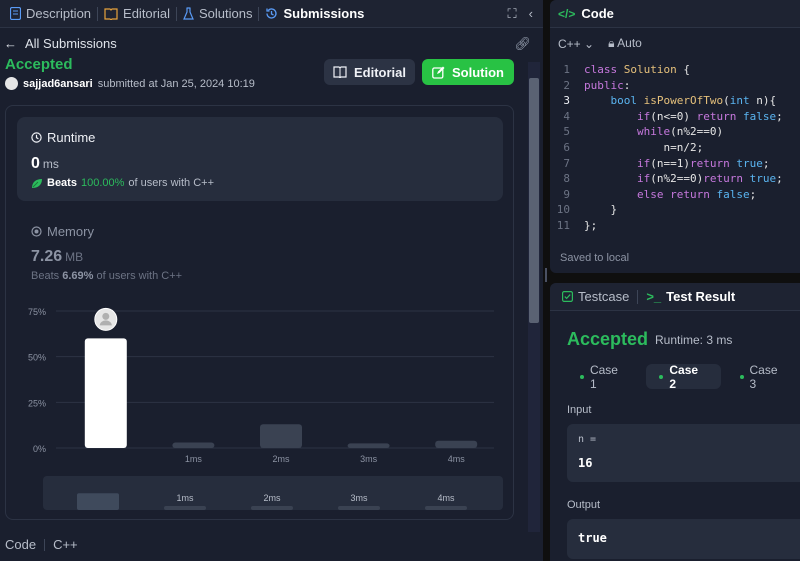 This screenshot has height=561, width=800. What do you see at coordinates (468, 72) in the screenshot?
I see `solution-button: Solution` at bounding box center [468, 72].